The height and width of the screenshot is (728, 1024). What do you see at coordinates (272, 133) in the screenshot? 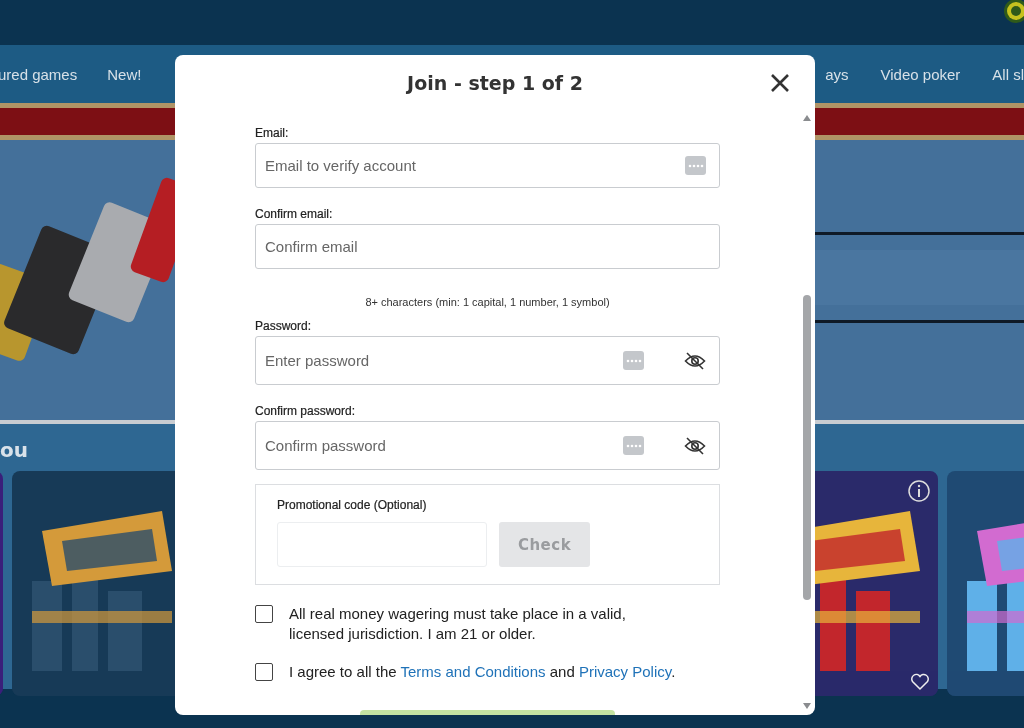
I see `field-label: Email:` at bounding box center [272, 133].